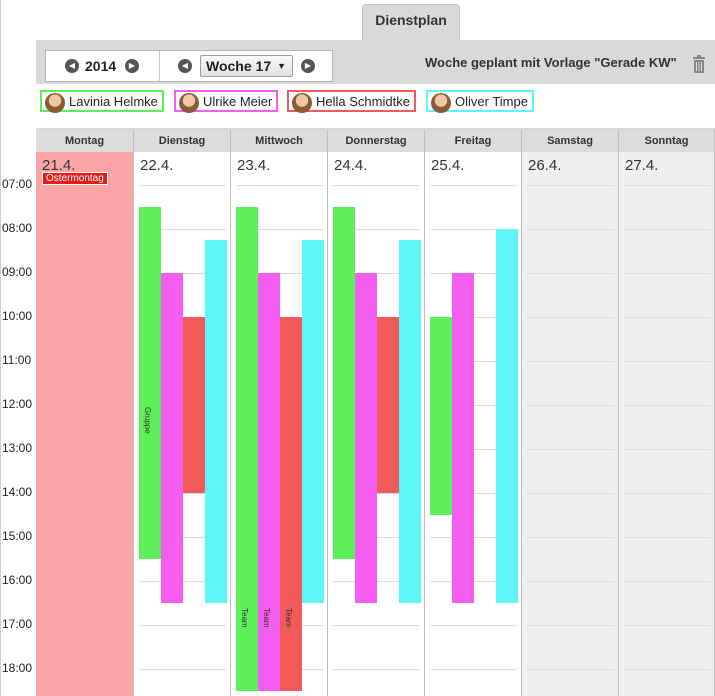  Describe the element at coordinates (17, 536) in the screenshot. I see `time-label: 15:00` at that location.